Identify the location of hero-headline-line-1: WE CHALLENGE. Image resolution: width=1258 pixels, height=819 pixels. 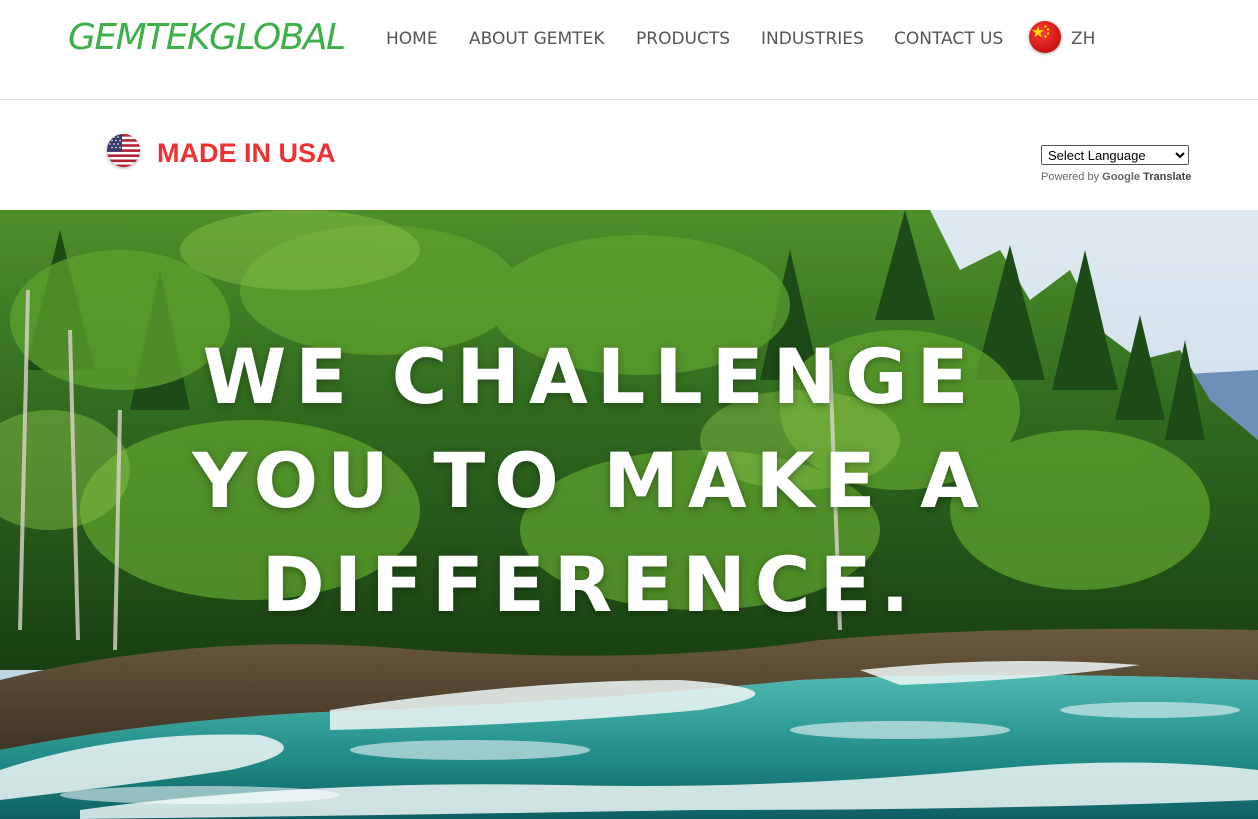
(590, 376).